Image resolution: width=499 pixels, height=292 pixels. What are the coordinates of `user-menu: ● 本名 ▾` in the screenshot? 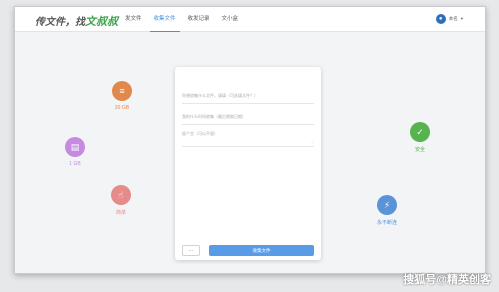 It's located at (449, 19).